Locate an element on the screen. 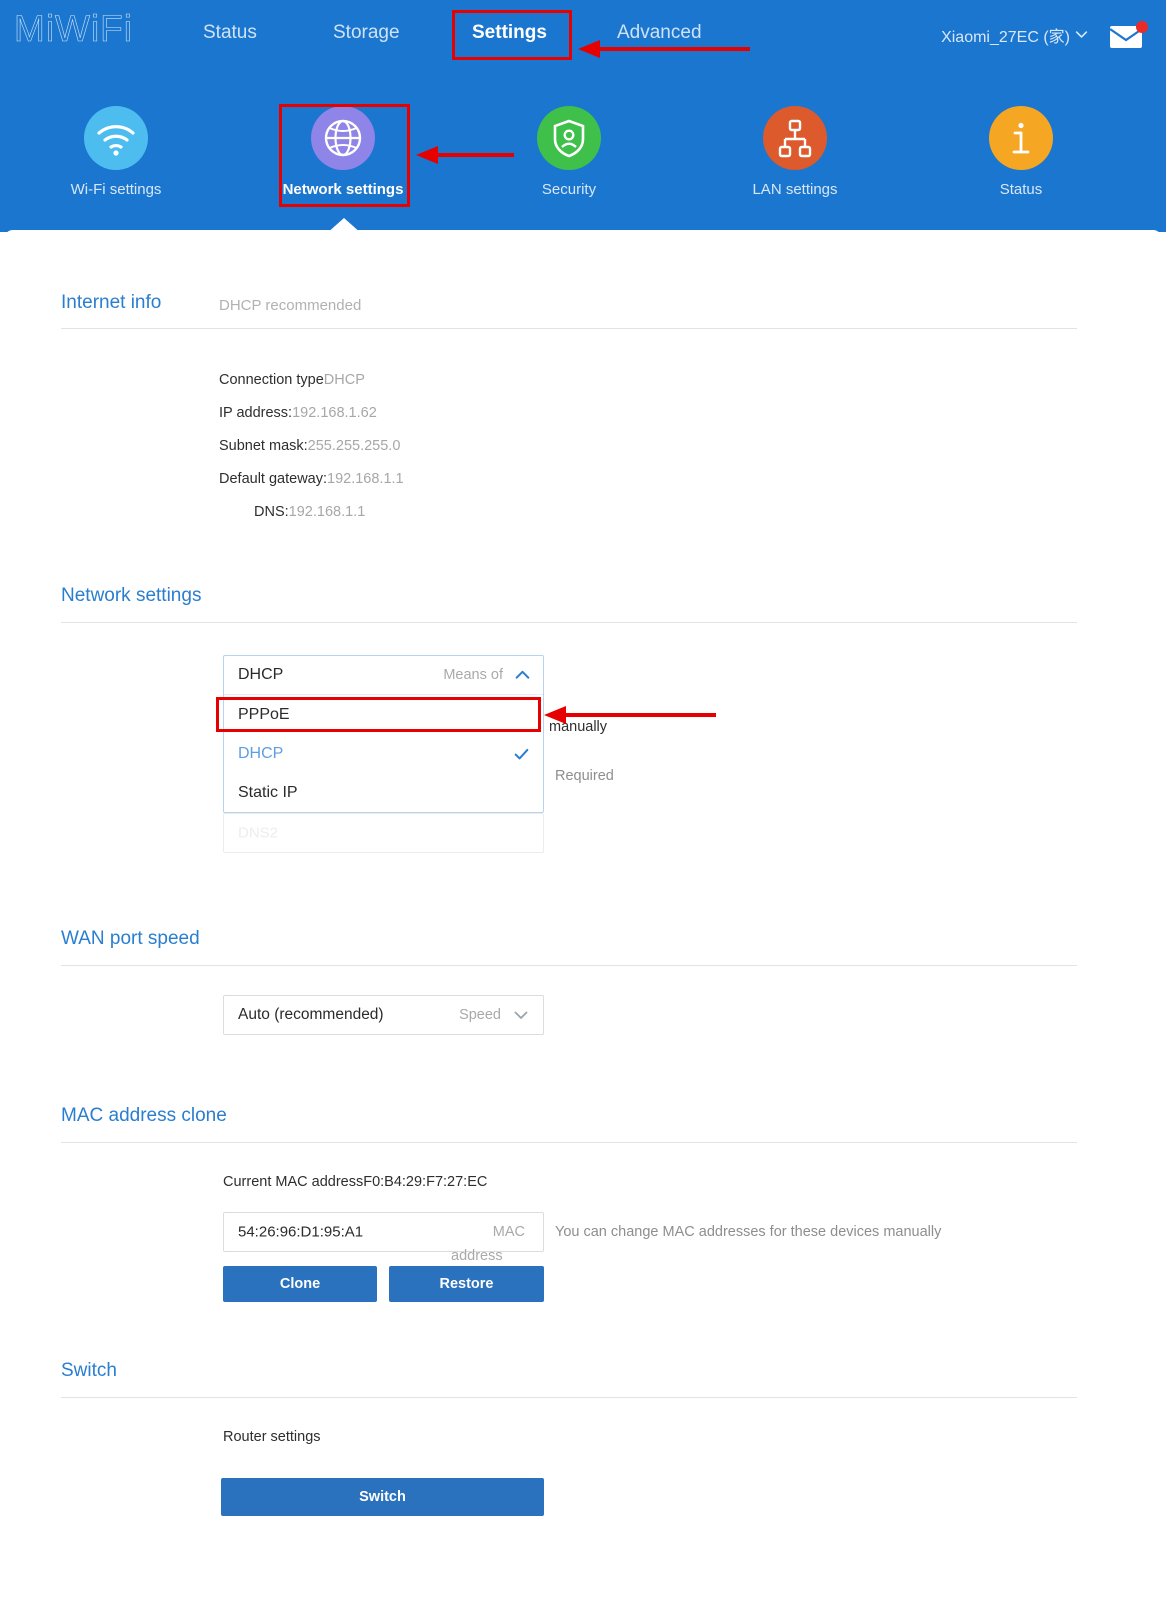 The image size is (1166, 1608). mac-address-input-suffix: MAC is located at coordinates (508, 1232).